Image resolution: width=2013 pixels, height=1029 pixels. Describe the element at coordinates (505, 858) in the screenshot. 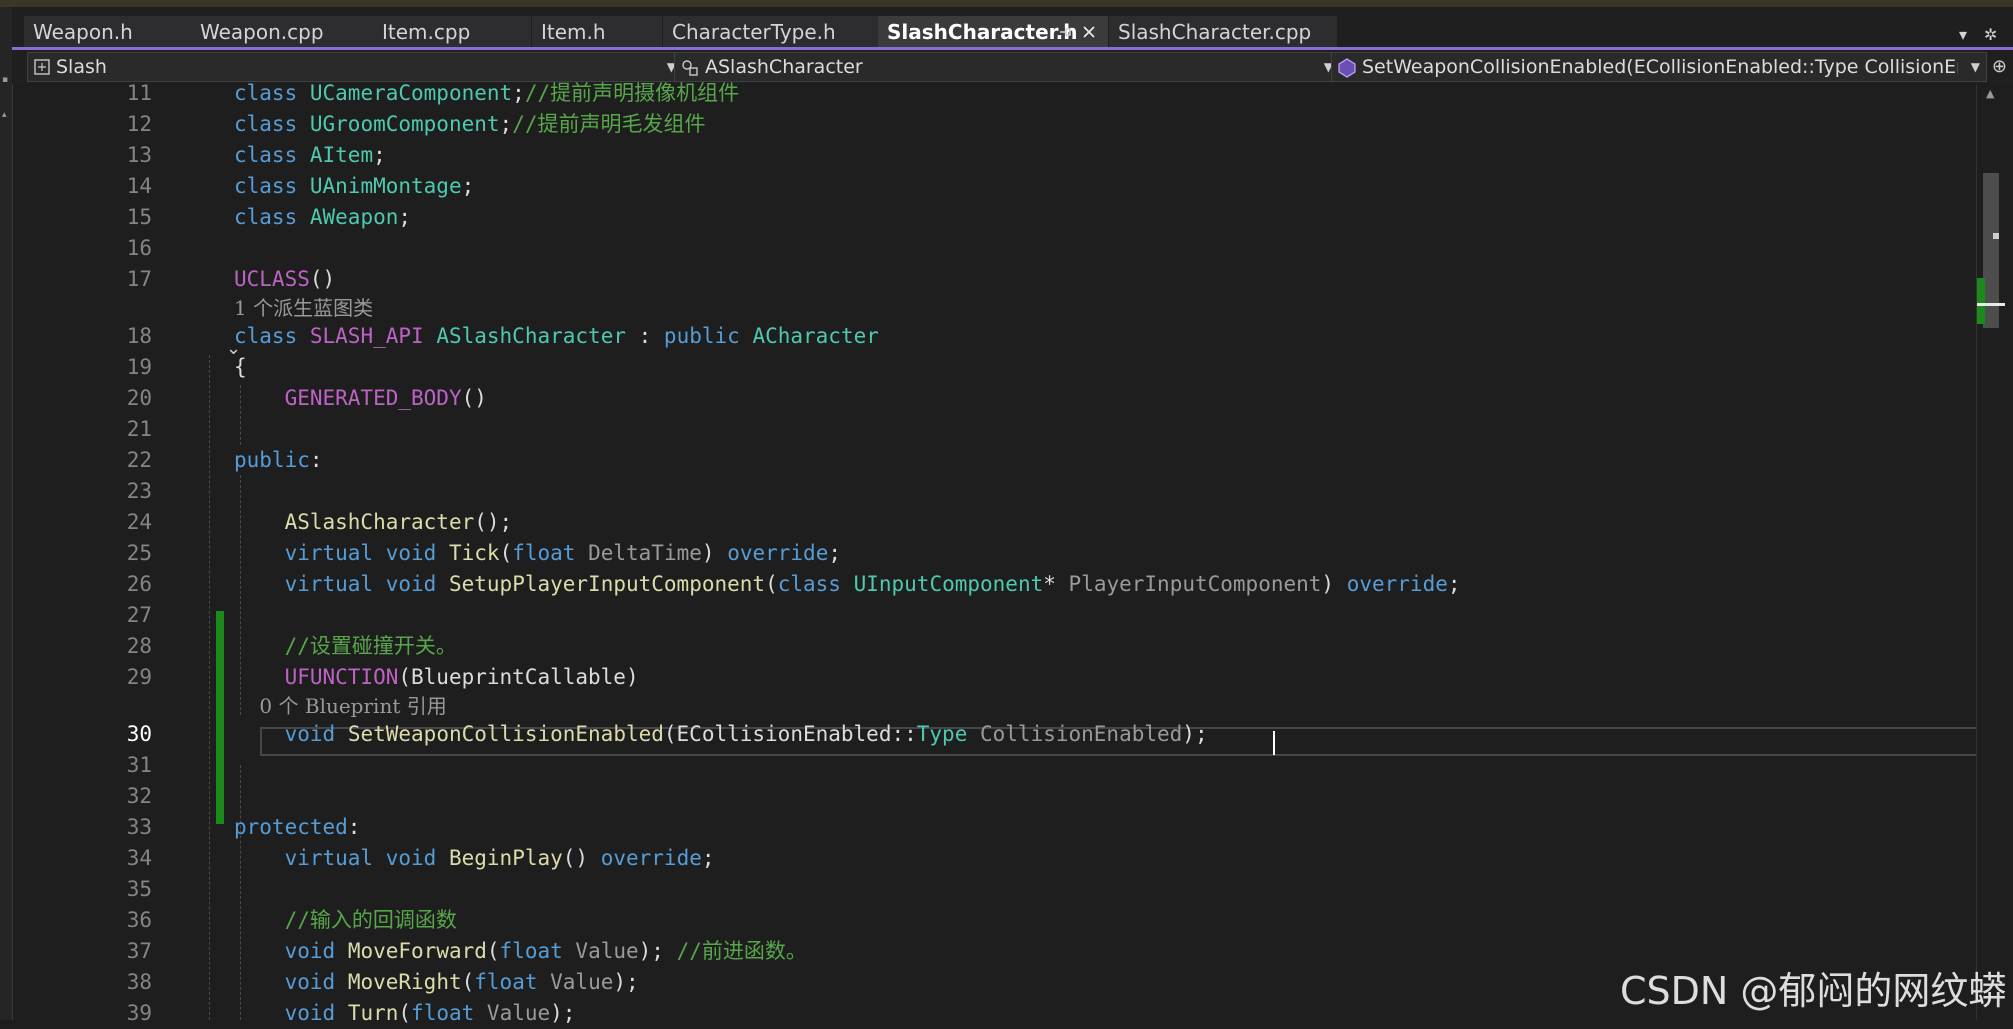

I see `code-token: BeginPlay` at that location.